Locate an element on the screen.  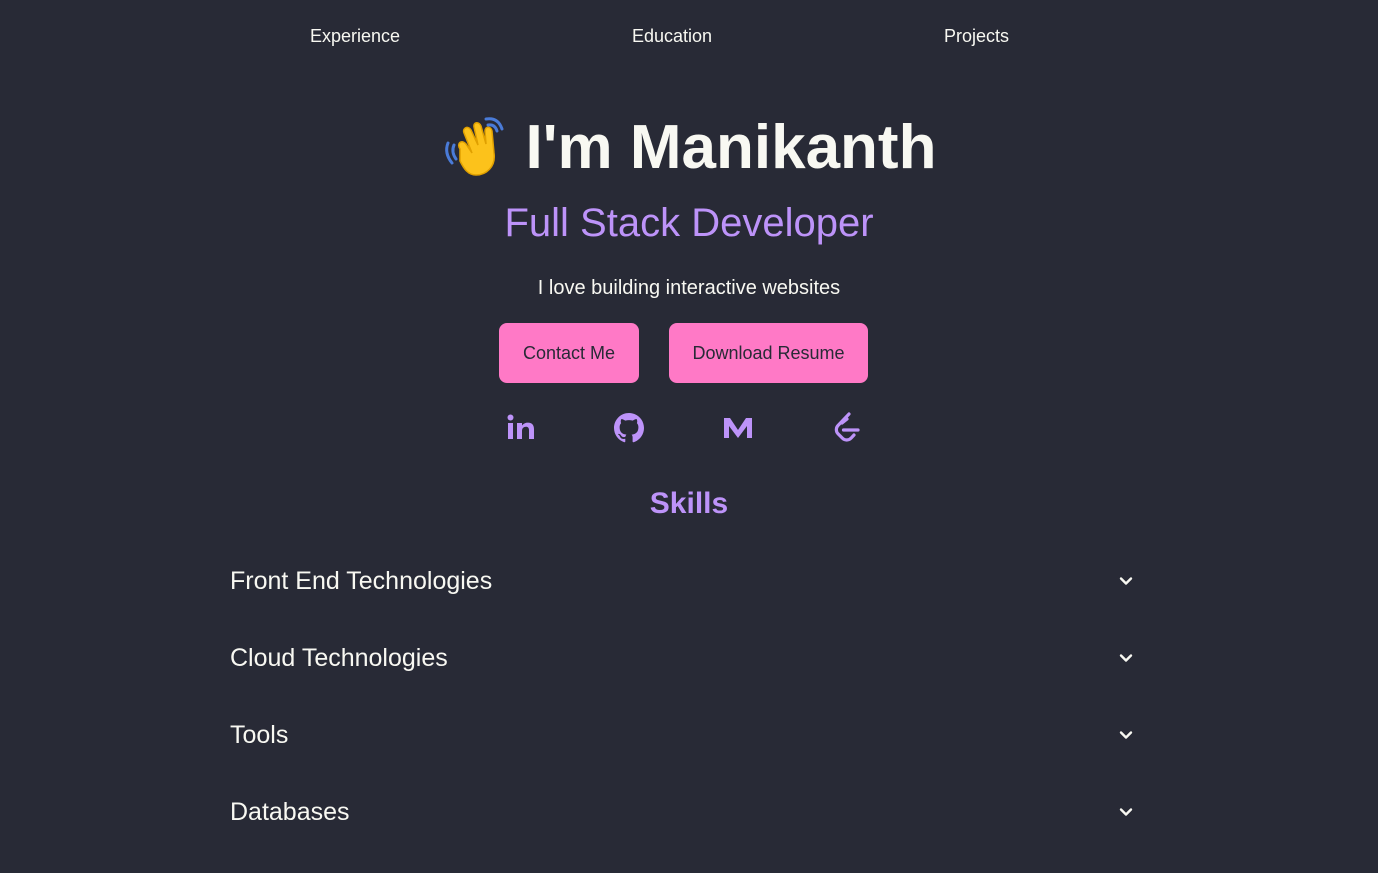
hero-subtitle: Full Stack Developer is located at coordinates (689, 223).